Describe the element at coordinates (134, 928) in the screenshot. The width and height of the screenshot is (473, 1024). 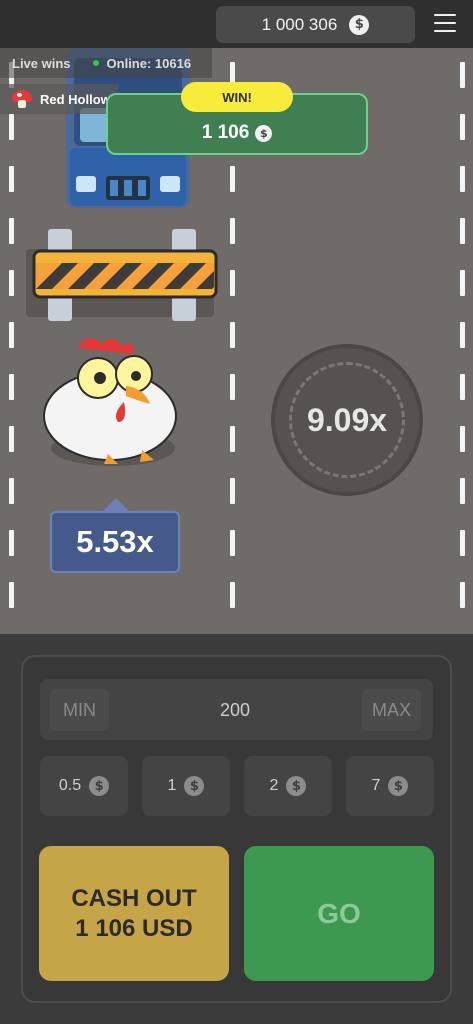
I see `cash-out-amount: 1 106 USD` at that location.